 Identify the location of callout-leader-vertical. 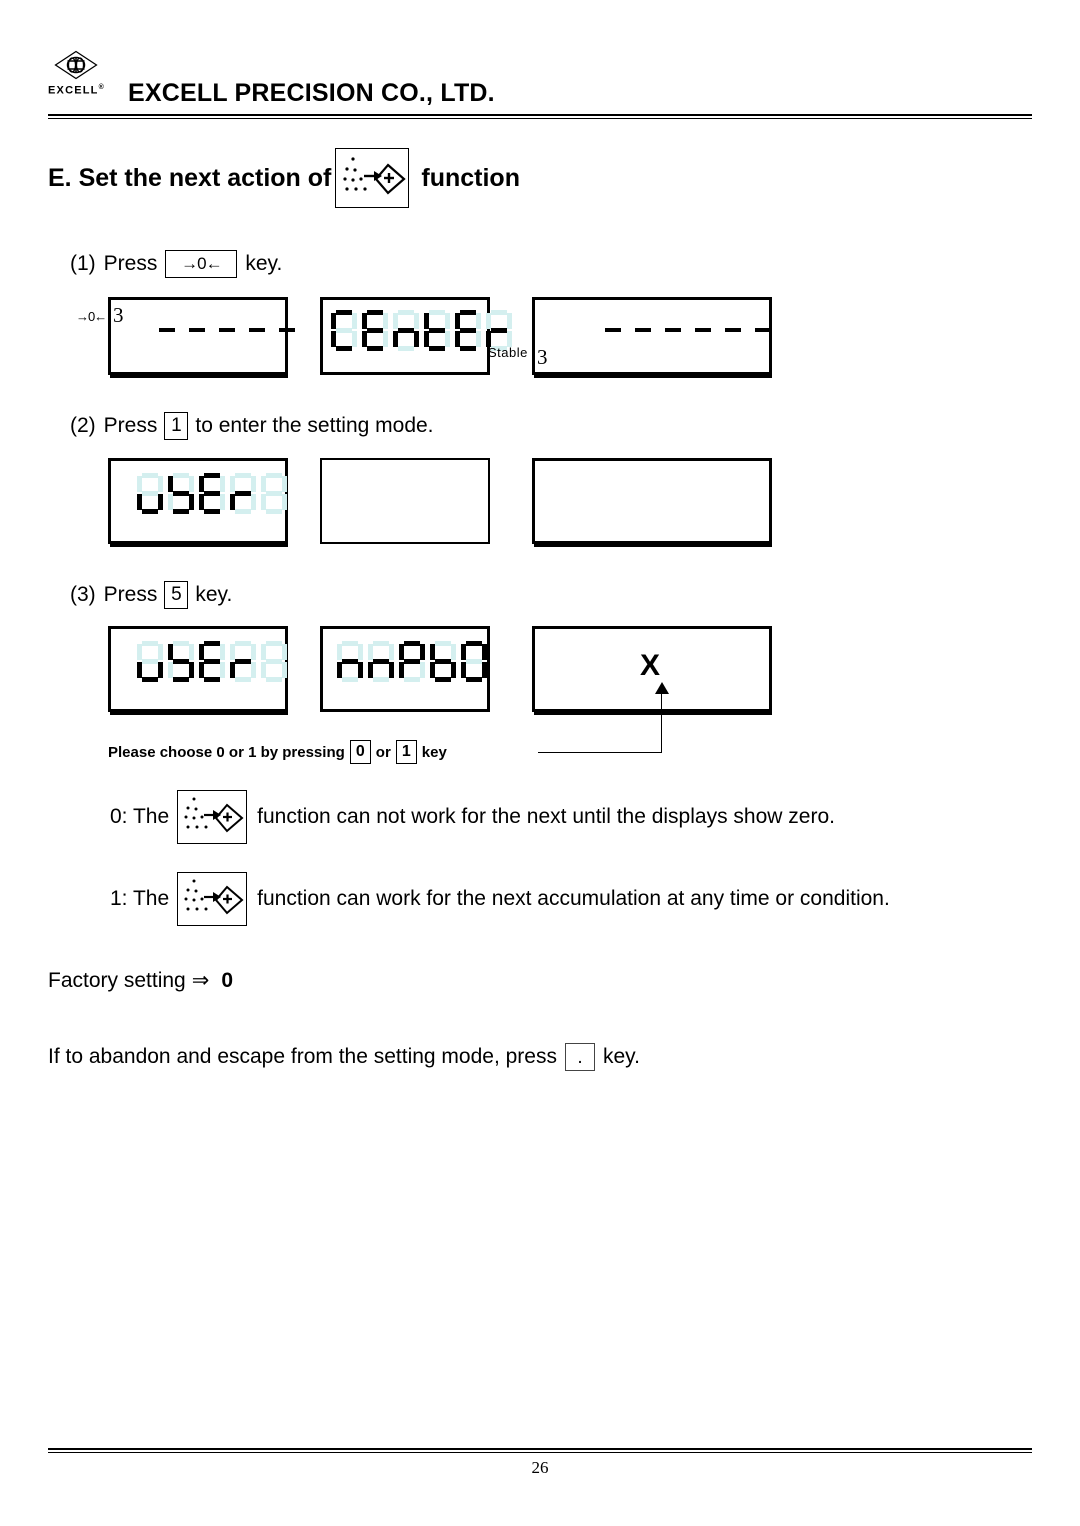
(661, 723).